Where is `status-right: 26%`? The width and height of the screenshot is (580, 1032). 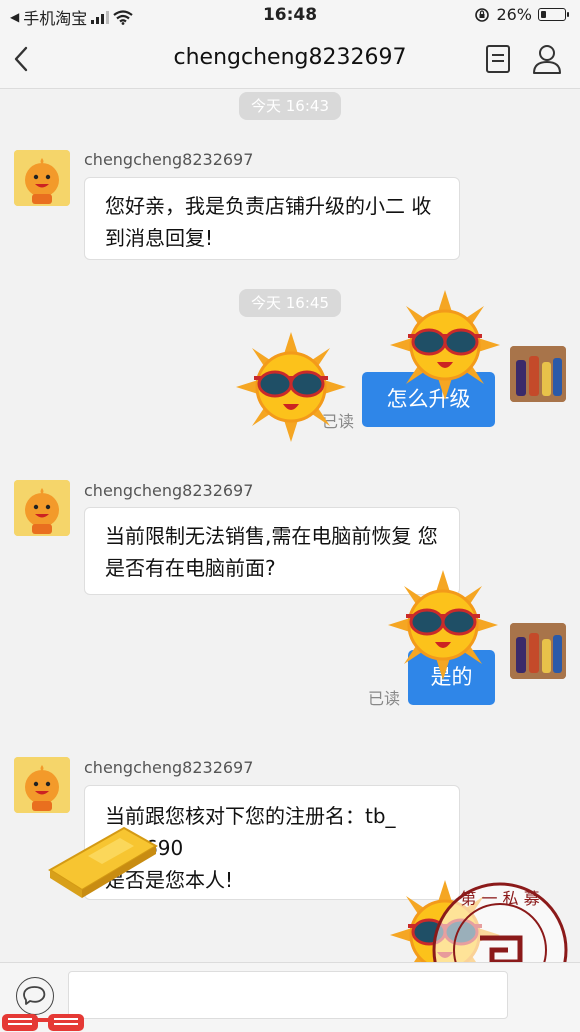 status-right: 26% is located at coordinates (521, 14).